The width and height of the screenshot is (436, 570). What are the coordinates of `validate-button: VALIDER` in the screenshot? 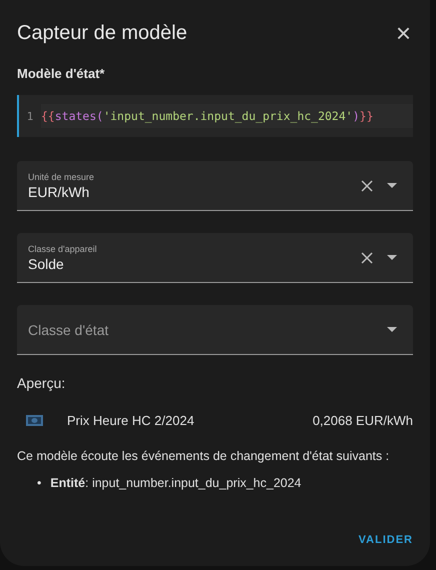 It's located at (385, 540).